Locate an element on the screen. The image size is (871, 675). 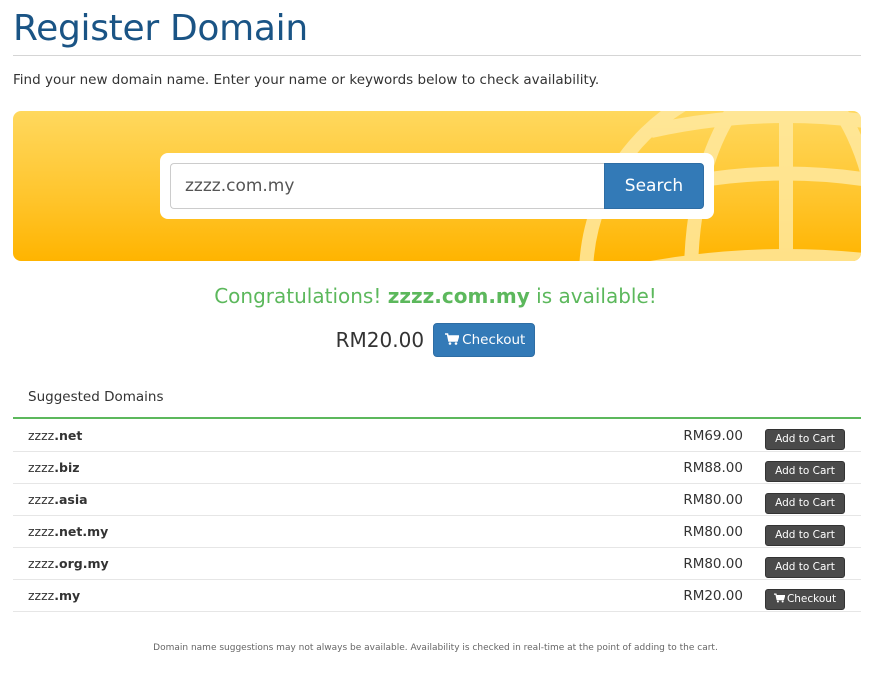
price-line: RM20.00 Checkout is located at coordinates (435, 340).